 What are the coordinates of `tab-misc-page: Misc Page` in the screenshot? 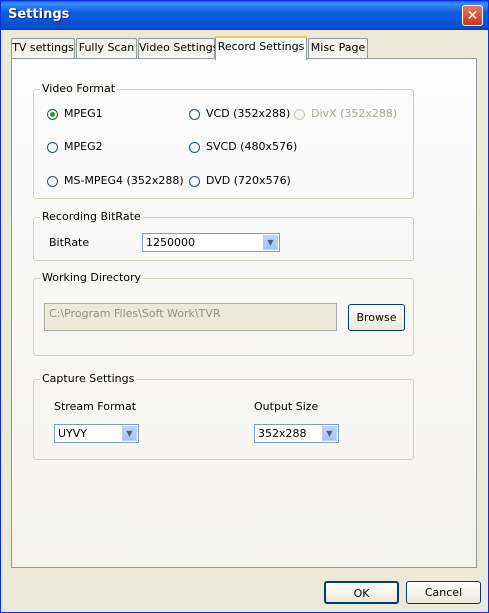 It's located at (338, 48).